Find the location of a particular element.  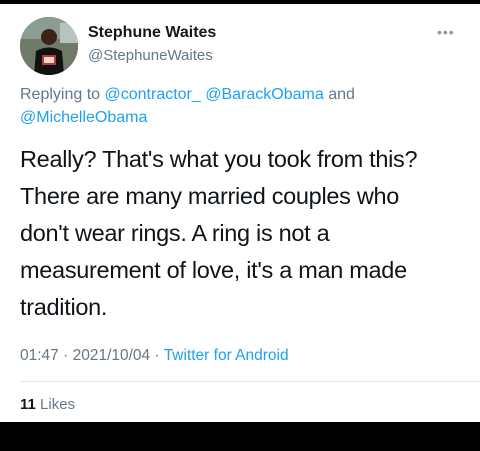

tweet-source: Twitter for Android is located at coordinates (226, 355).